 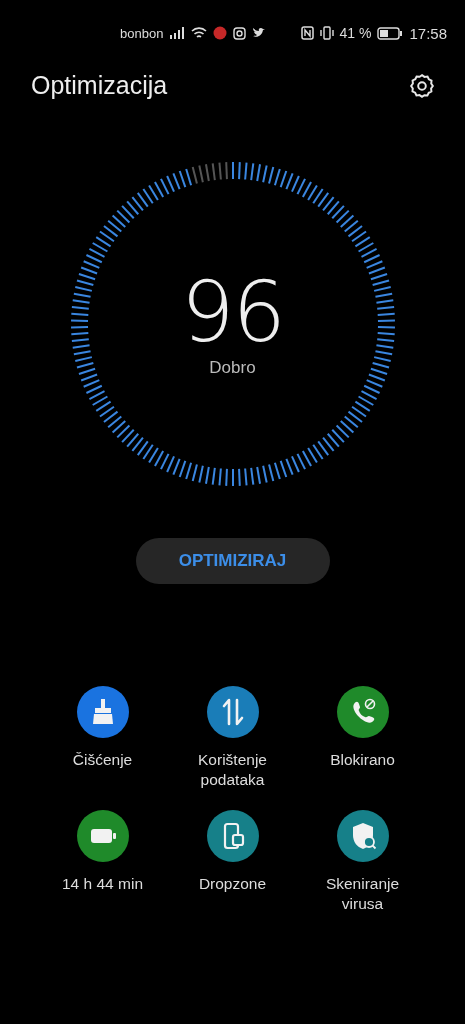 What do you see at coordinates (177, 33) in the screenshot?
I see `signal-icon` at bounding box center [177, 33].